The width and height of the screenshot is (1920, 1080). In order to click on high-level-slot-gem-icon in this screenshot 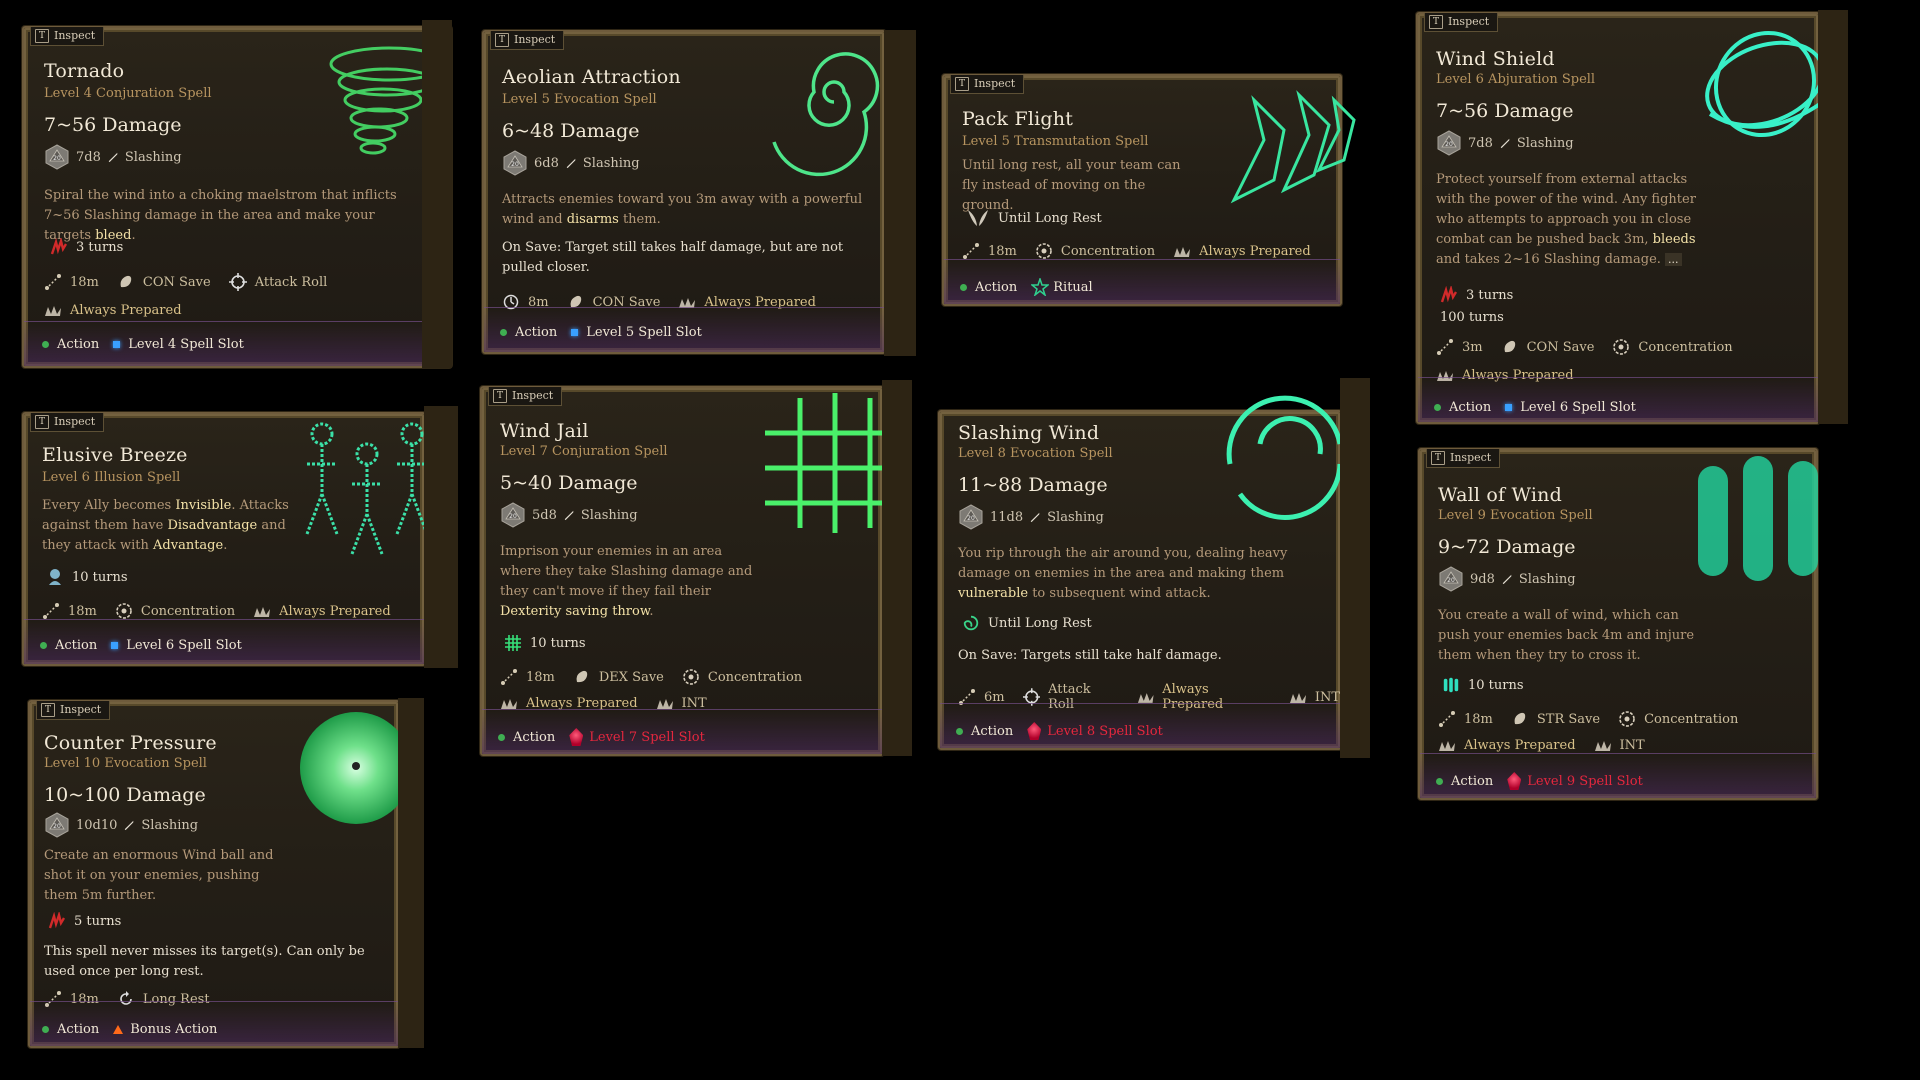, I will do `click(576, 737)`.